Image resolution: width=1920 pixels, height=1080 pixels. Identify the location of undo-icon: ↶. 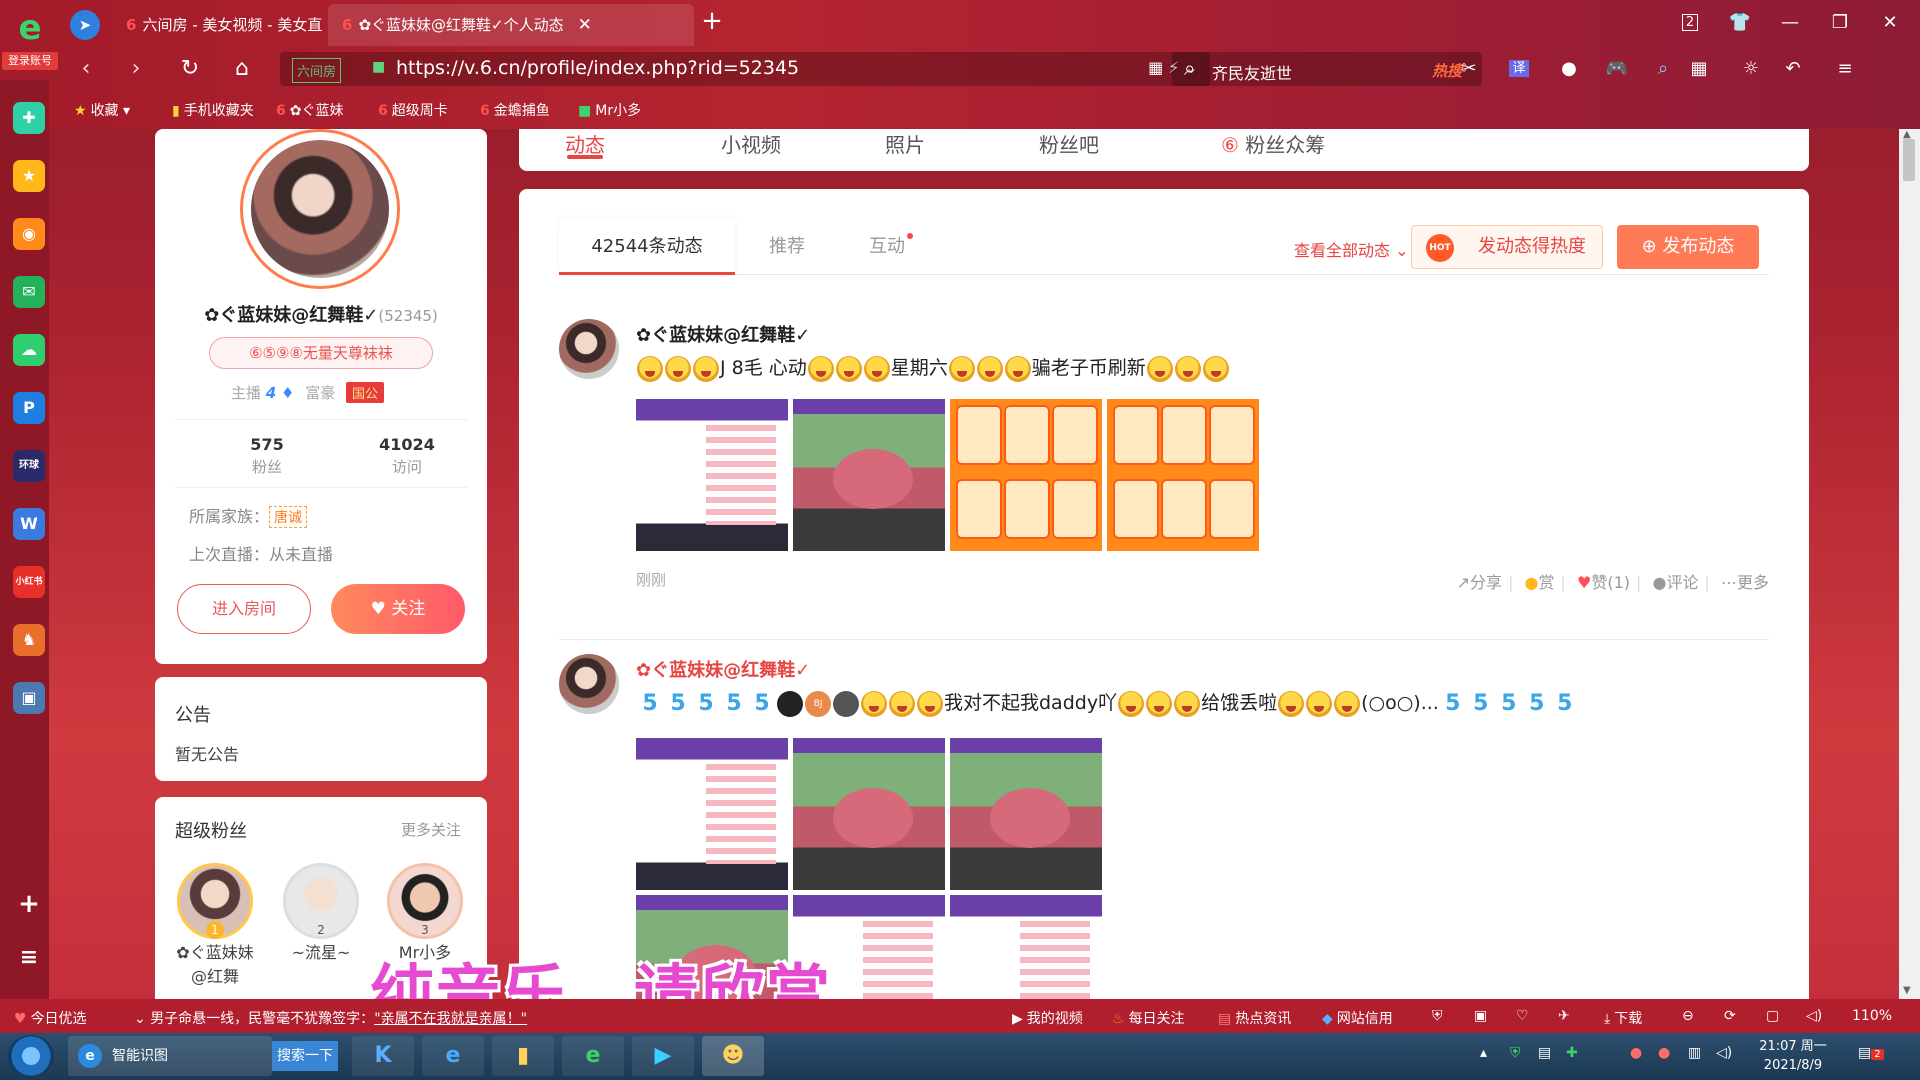
(1793, 69).